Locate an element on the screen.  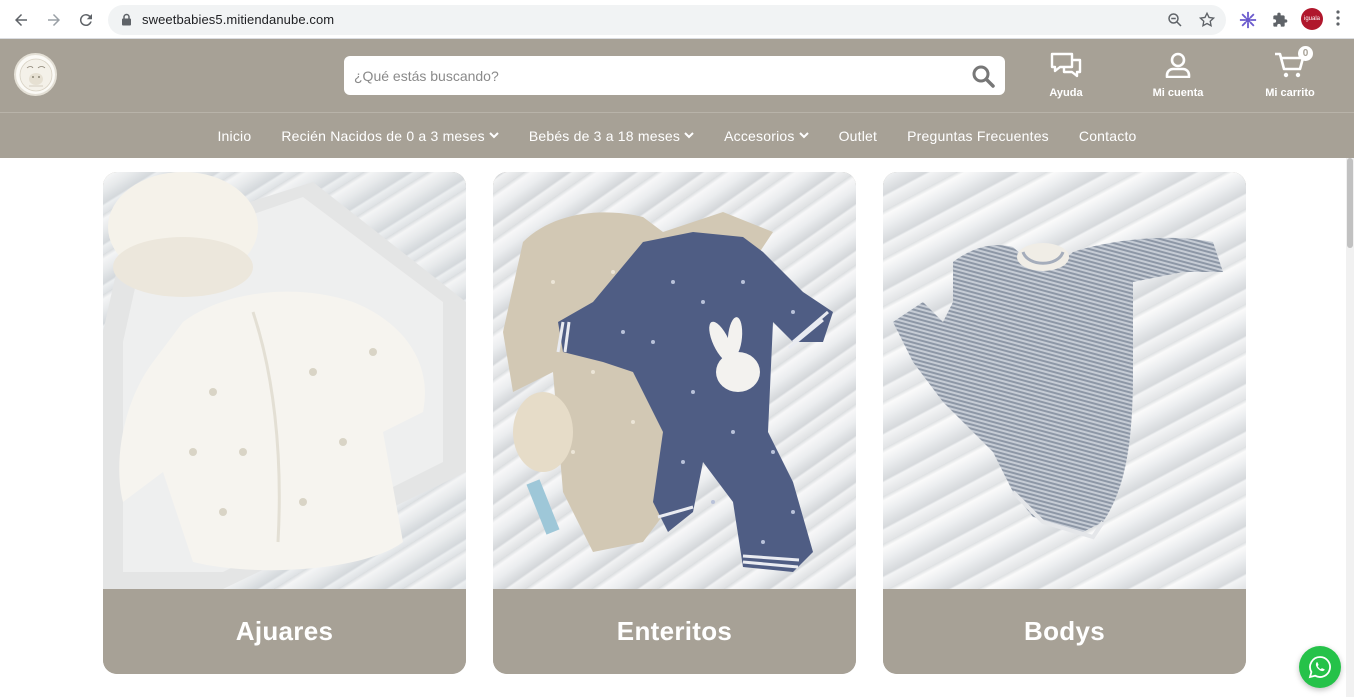
search-icon is located at coordinates (983, 78).